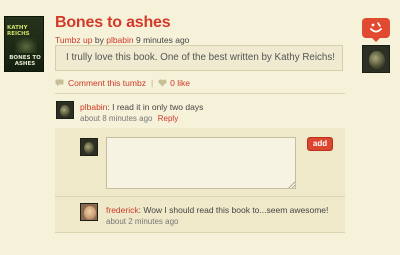 Image resolution: width=400 pixels, height=255 pixels. Describe the element at coordinates (163, 40) in the screenshot. I see `byline-time: 9 minutes ago` at that location.